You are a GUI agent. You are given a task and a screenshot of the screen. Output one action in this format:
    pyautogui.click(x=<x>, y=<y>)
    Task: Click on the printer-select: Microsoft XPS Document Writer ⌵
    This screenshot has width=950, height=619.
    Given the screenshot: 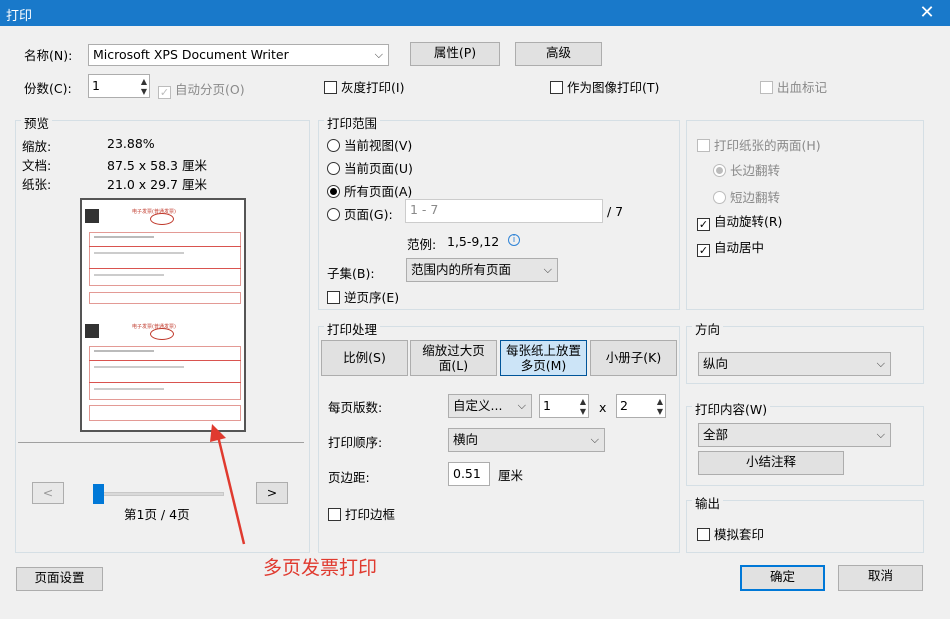 What is the action you would take?
    pyautogui.click(x=238, y=55)
    